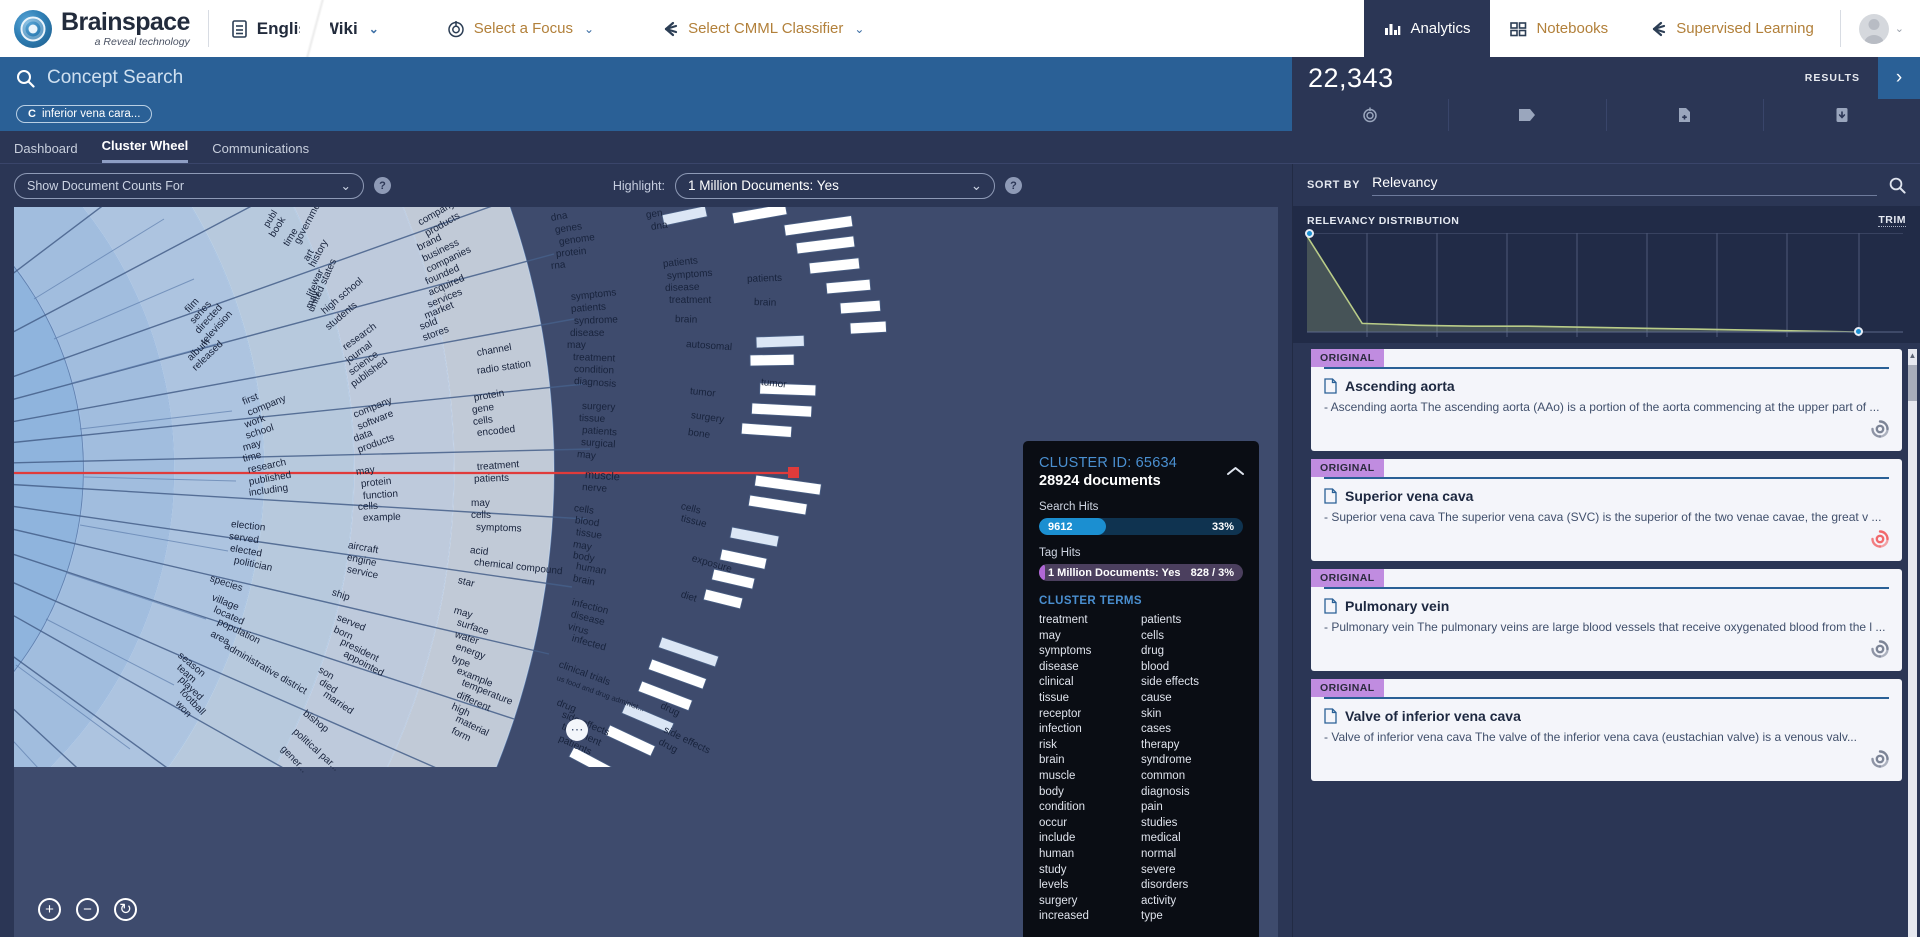  I want to click on document-counts-select: Show Document Counts For ⌄, so click(189, 185).